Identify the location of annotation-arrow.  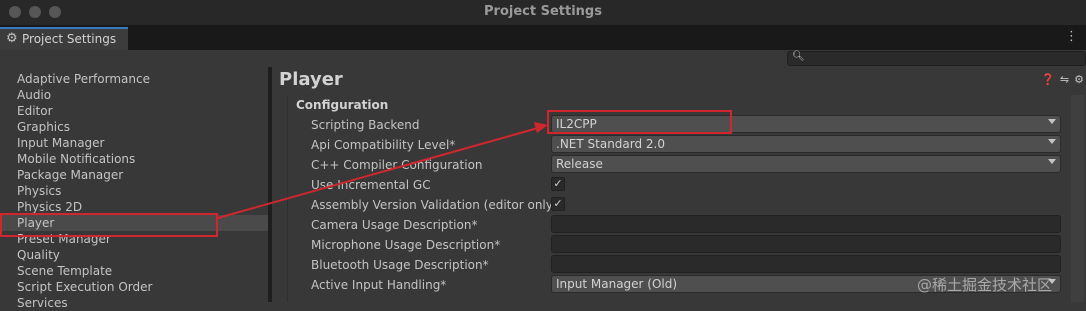
(382, 170).